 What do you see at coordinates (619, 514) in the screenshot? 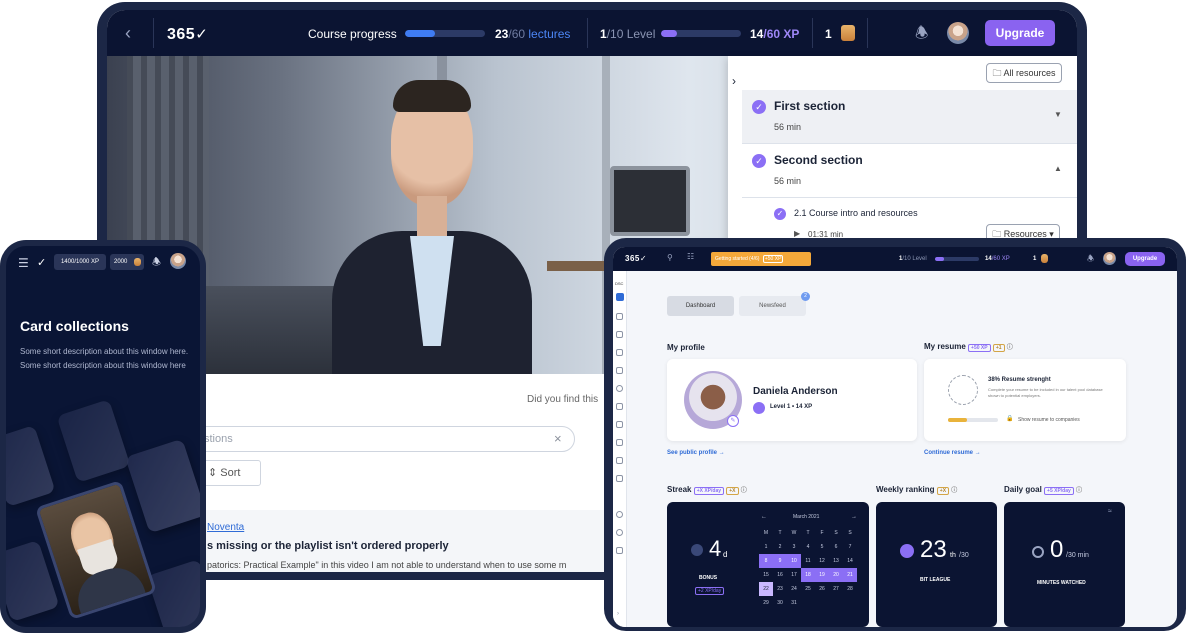
I see `tag-icon` at bounding box center [619, 514].